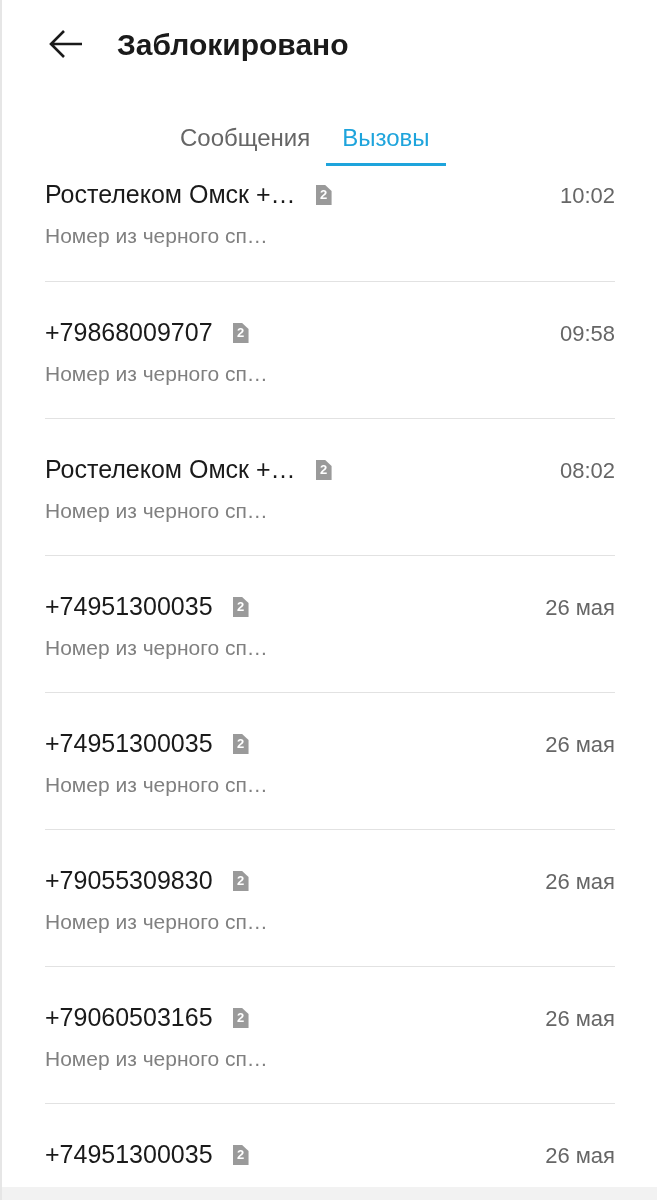  I want to click on call-time: 10:02, so click(587, 195).